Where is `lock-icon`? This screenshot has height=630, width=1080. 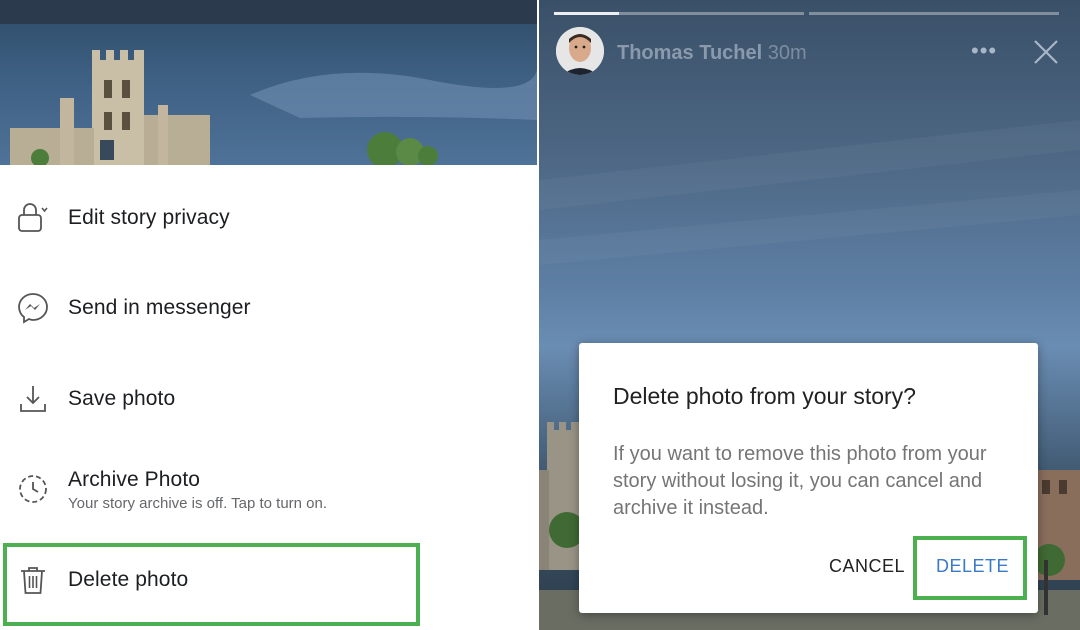 lock-icon is located at coordinates (33, 218).